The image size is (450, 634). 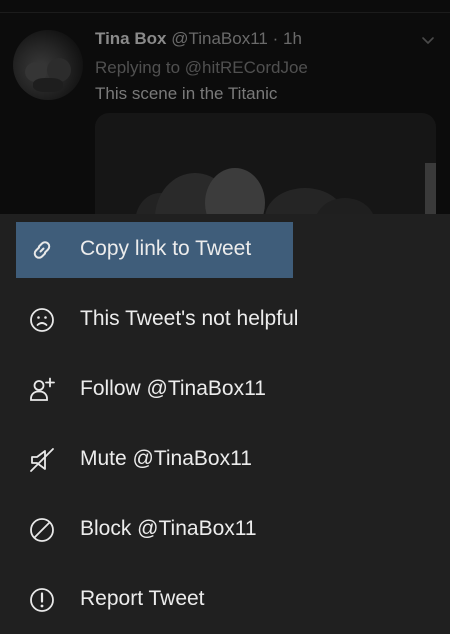 I want to click on menu-item-label: Copy link to Tweet, so click(x=166, y=248).